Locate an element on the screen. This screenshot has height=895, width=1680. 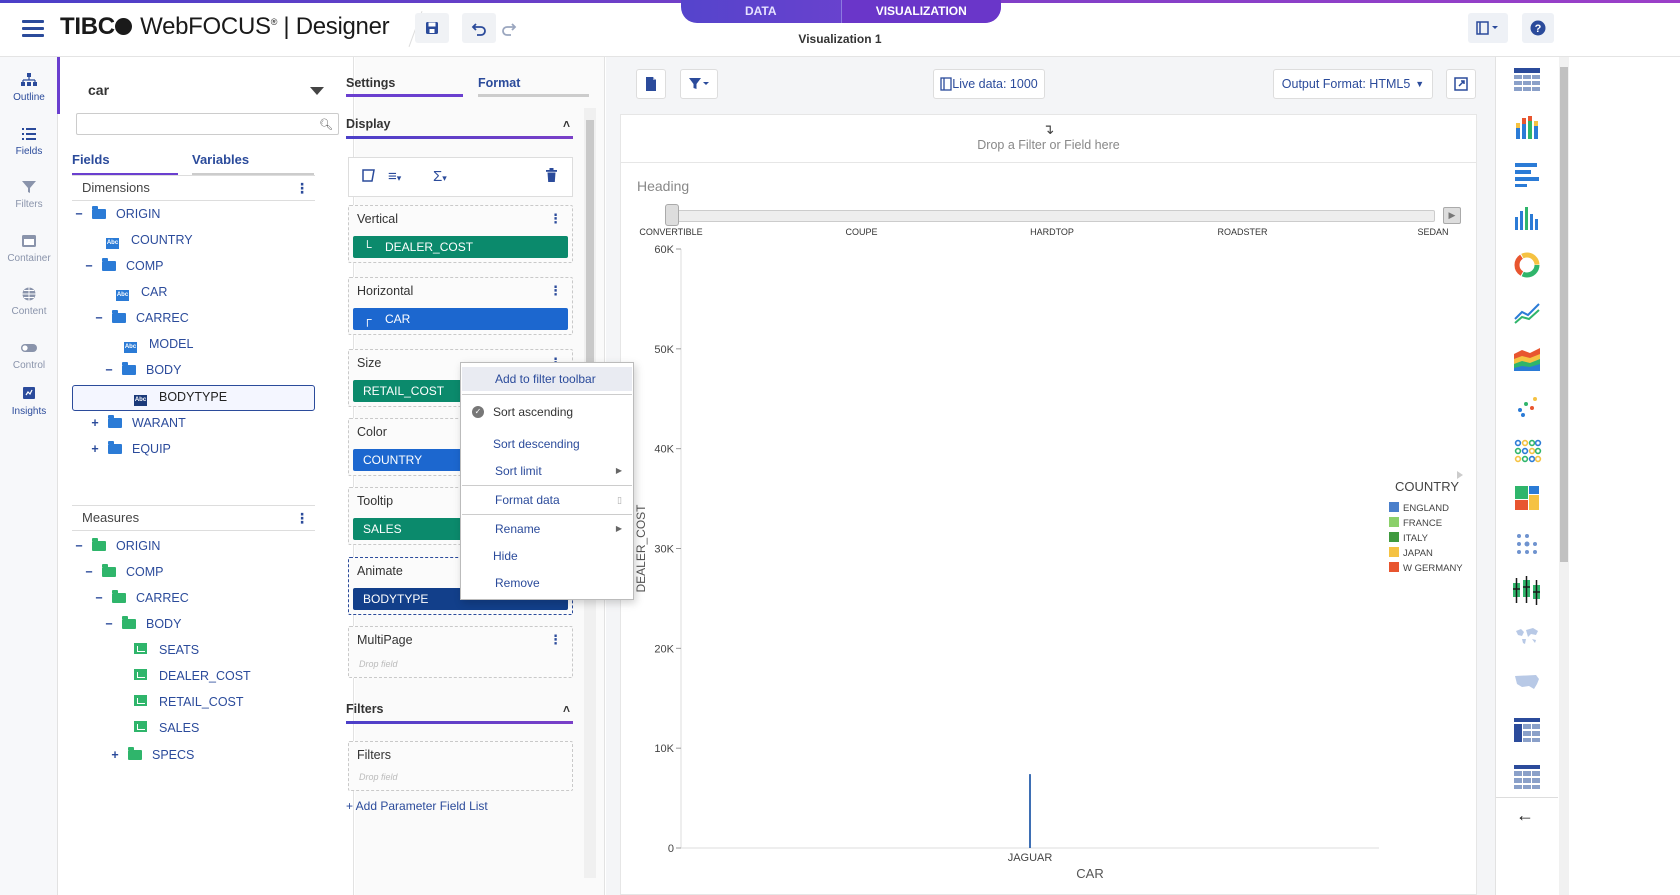
measure-item: − COMP is located at coordinates (123, 572).